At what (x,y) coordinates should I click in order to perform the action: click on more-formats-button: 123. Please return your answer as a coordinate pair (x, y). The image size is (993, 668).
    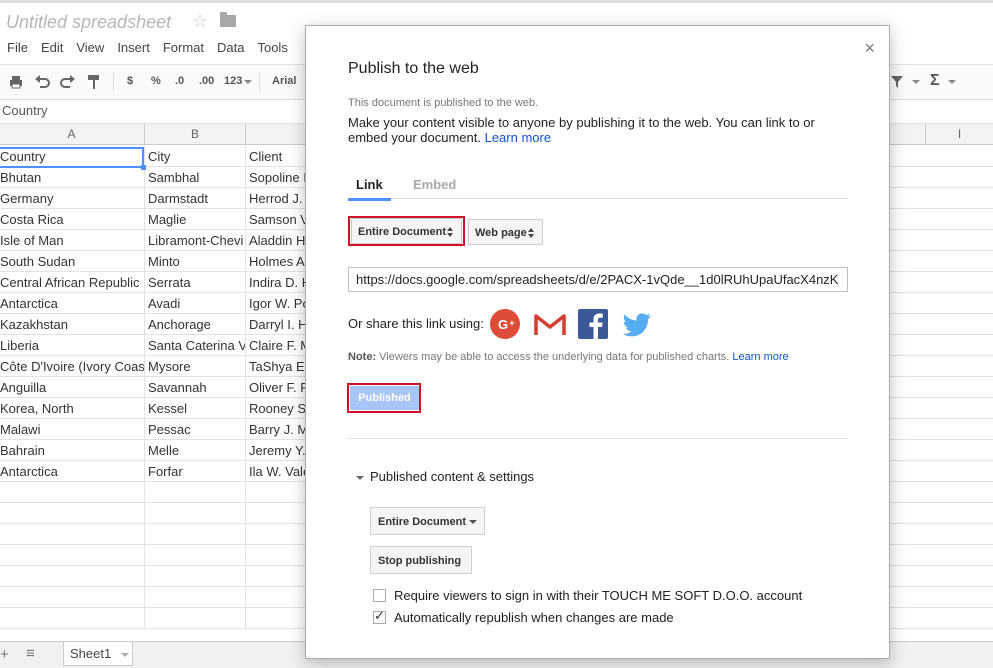
    Looking at the image, I should click on (233, 81).